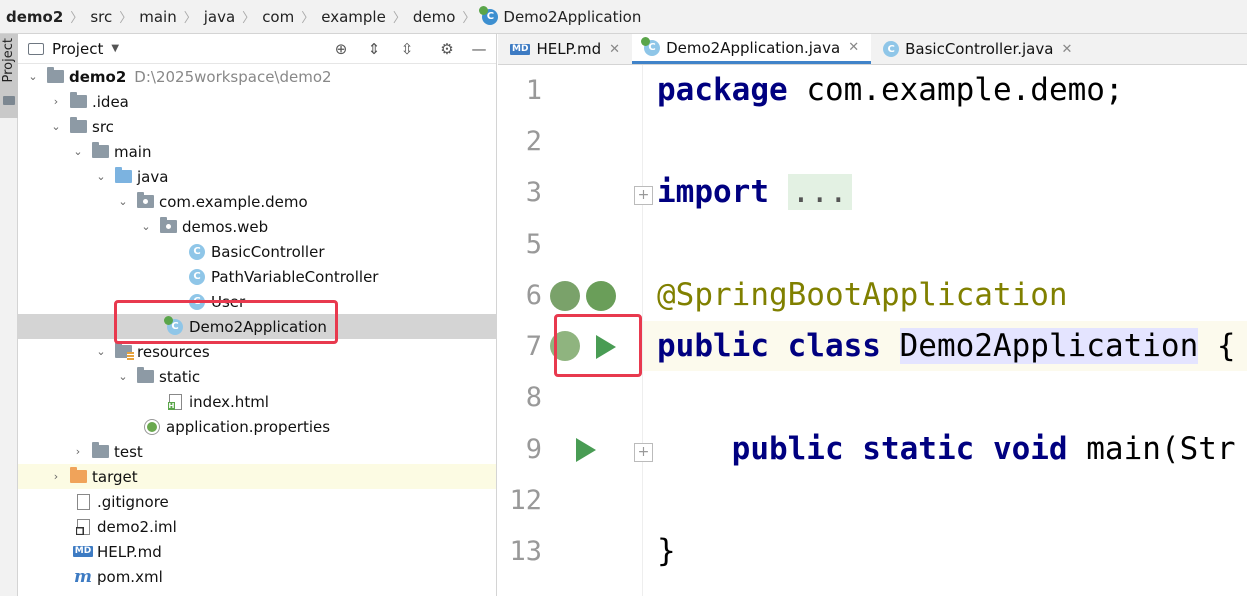  Describe the element at coordinates (257, 426) in the screenshot. I see `tree-item-application-properties: application.properties` at that location.